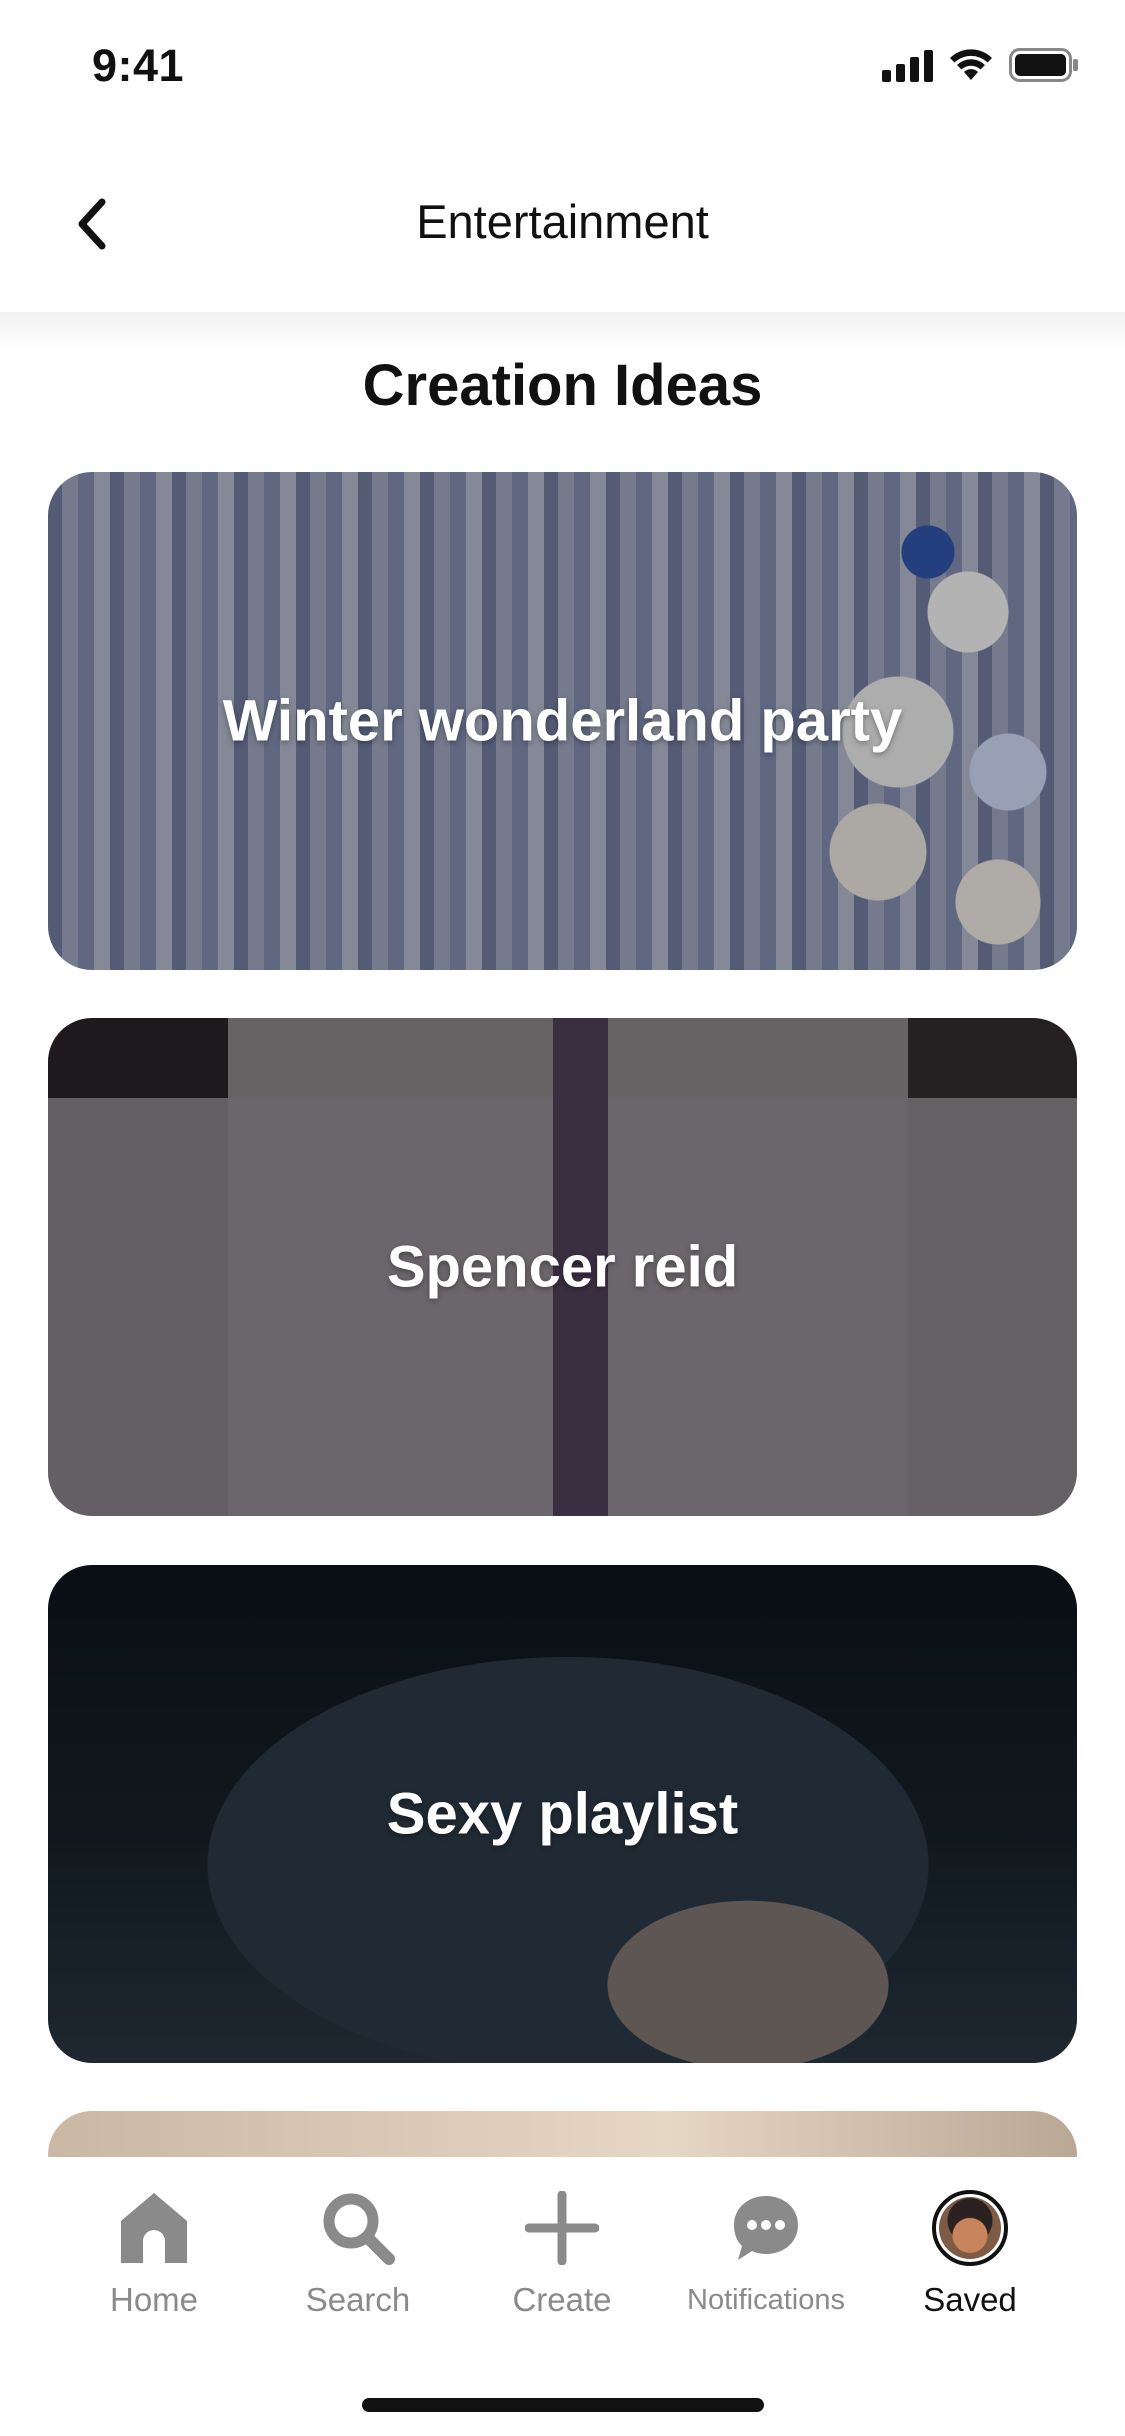  What do you see at coordinates (138, 65) in the screenshot?
I see `status-time: 9:41` at bounding box center [138, 65].